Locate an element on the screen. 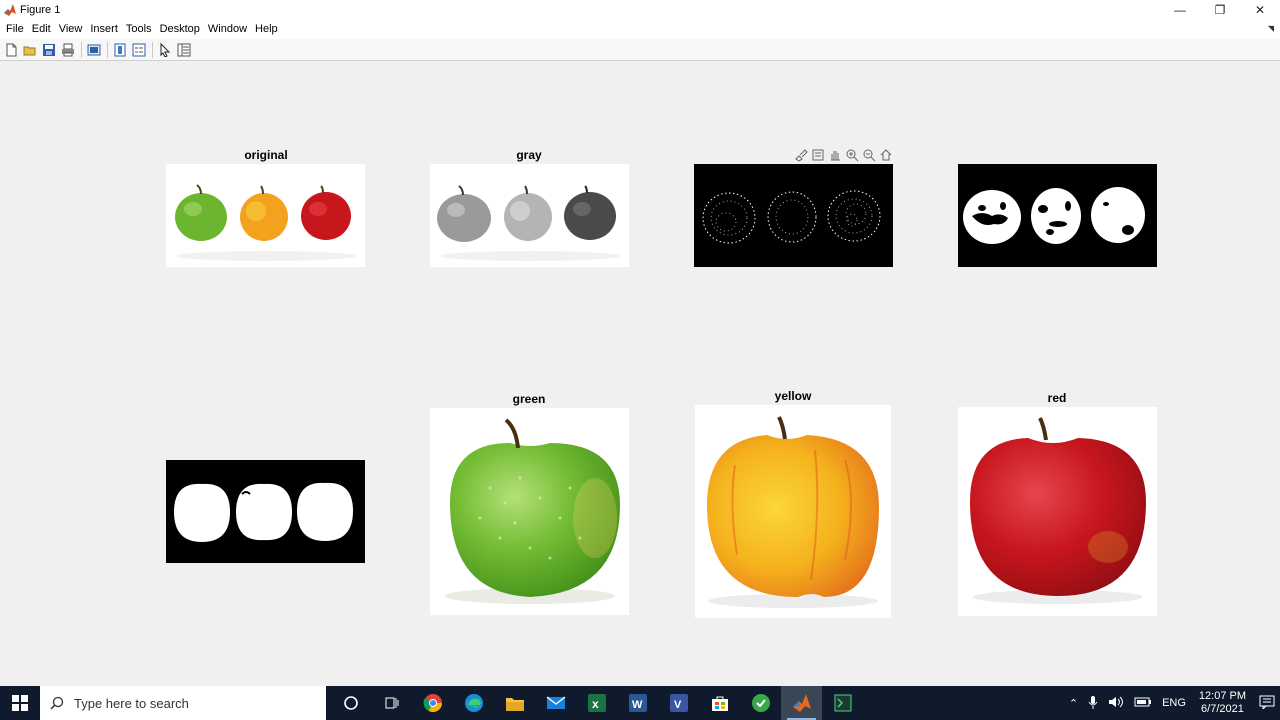  axes-toolbar is located at coordinates (843, 155).